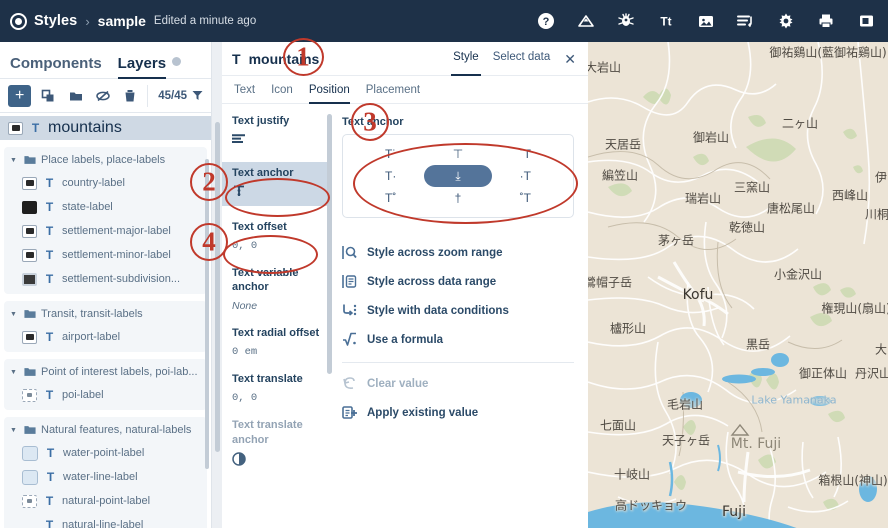  What do you see at coordinates (197, 95) in the screenshot?
I see `filter-icon` at bounding box center [197, 95].